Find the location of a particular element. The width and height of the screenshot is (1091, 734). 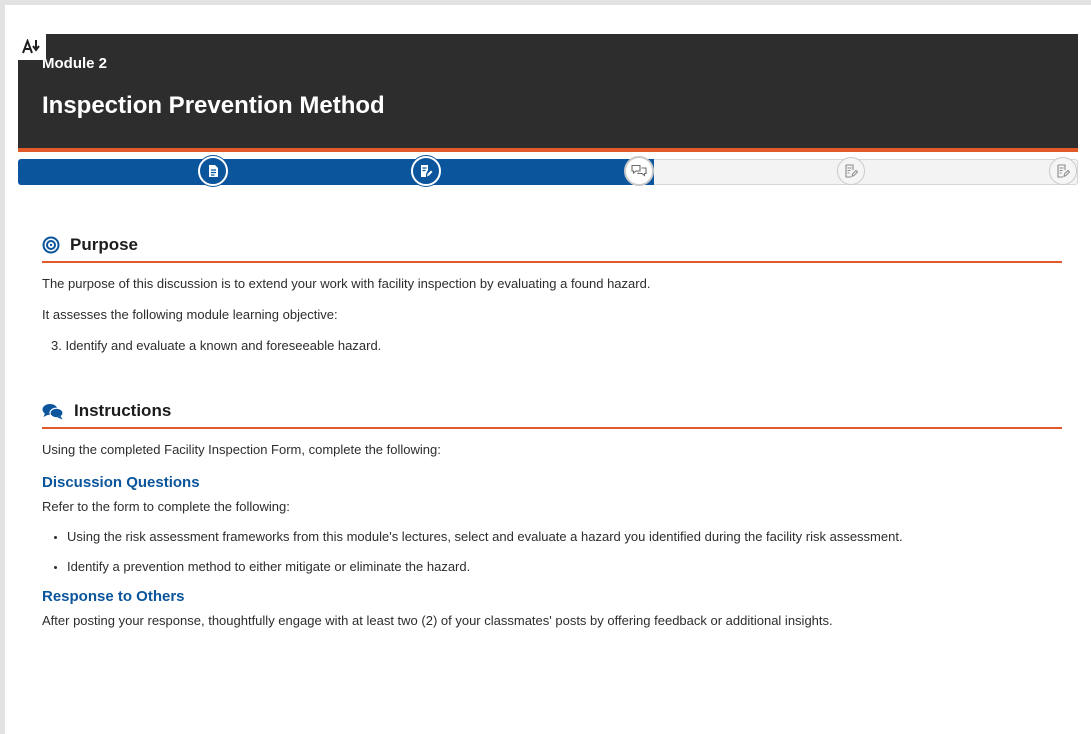

discussion-icon is located at coordinates (639, 170).